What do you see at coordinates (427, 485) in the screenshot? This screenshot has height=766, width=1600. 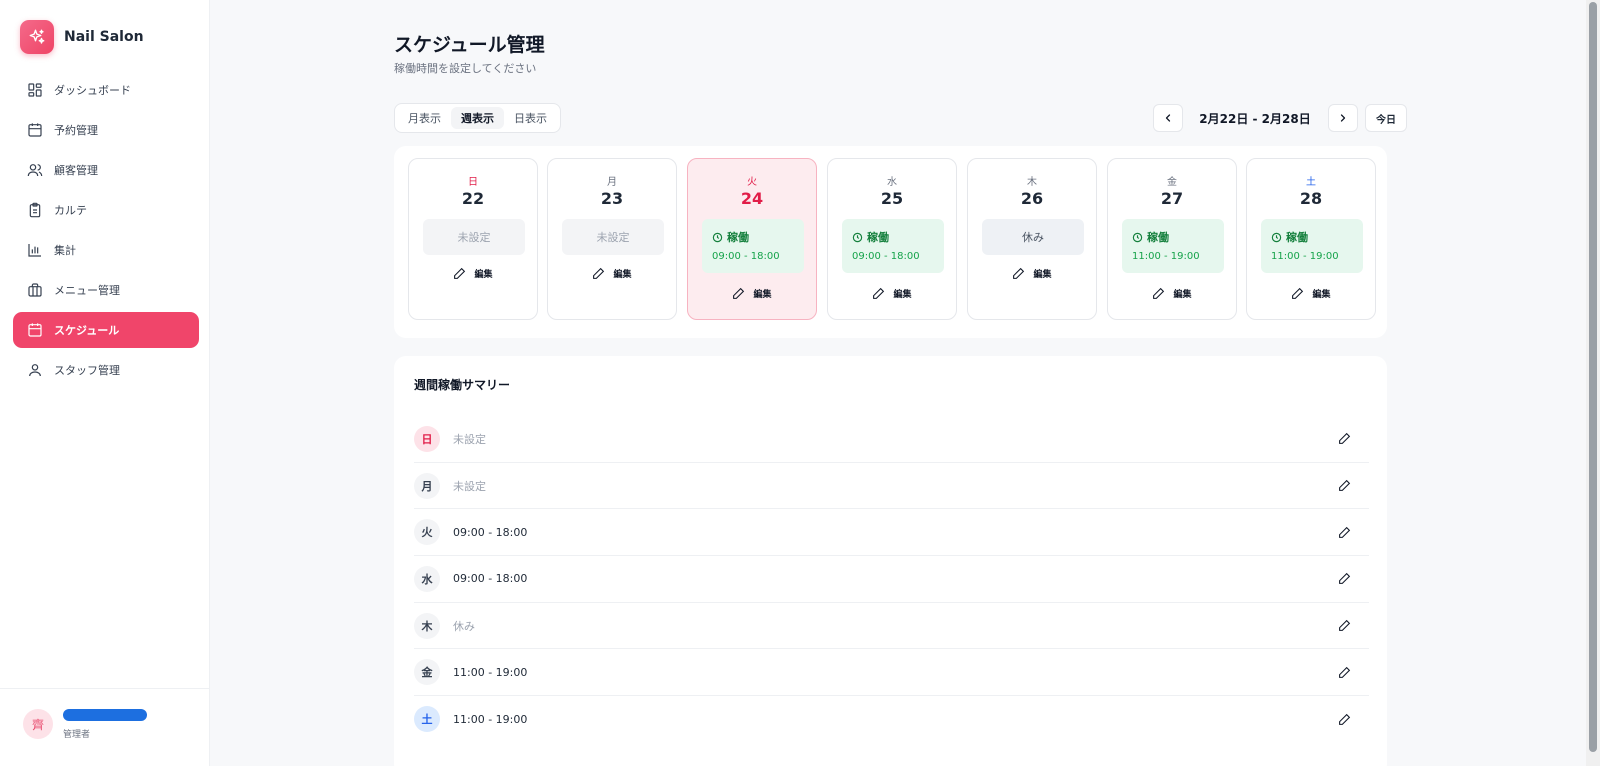 I see `day-badge: 月` at bounding box center [427, 485].